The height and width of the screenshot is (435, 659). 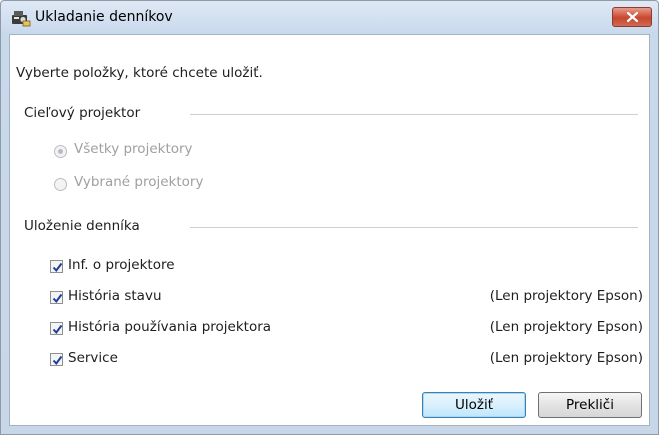 I want to click on close-button, so click(x=632, y=17).